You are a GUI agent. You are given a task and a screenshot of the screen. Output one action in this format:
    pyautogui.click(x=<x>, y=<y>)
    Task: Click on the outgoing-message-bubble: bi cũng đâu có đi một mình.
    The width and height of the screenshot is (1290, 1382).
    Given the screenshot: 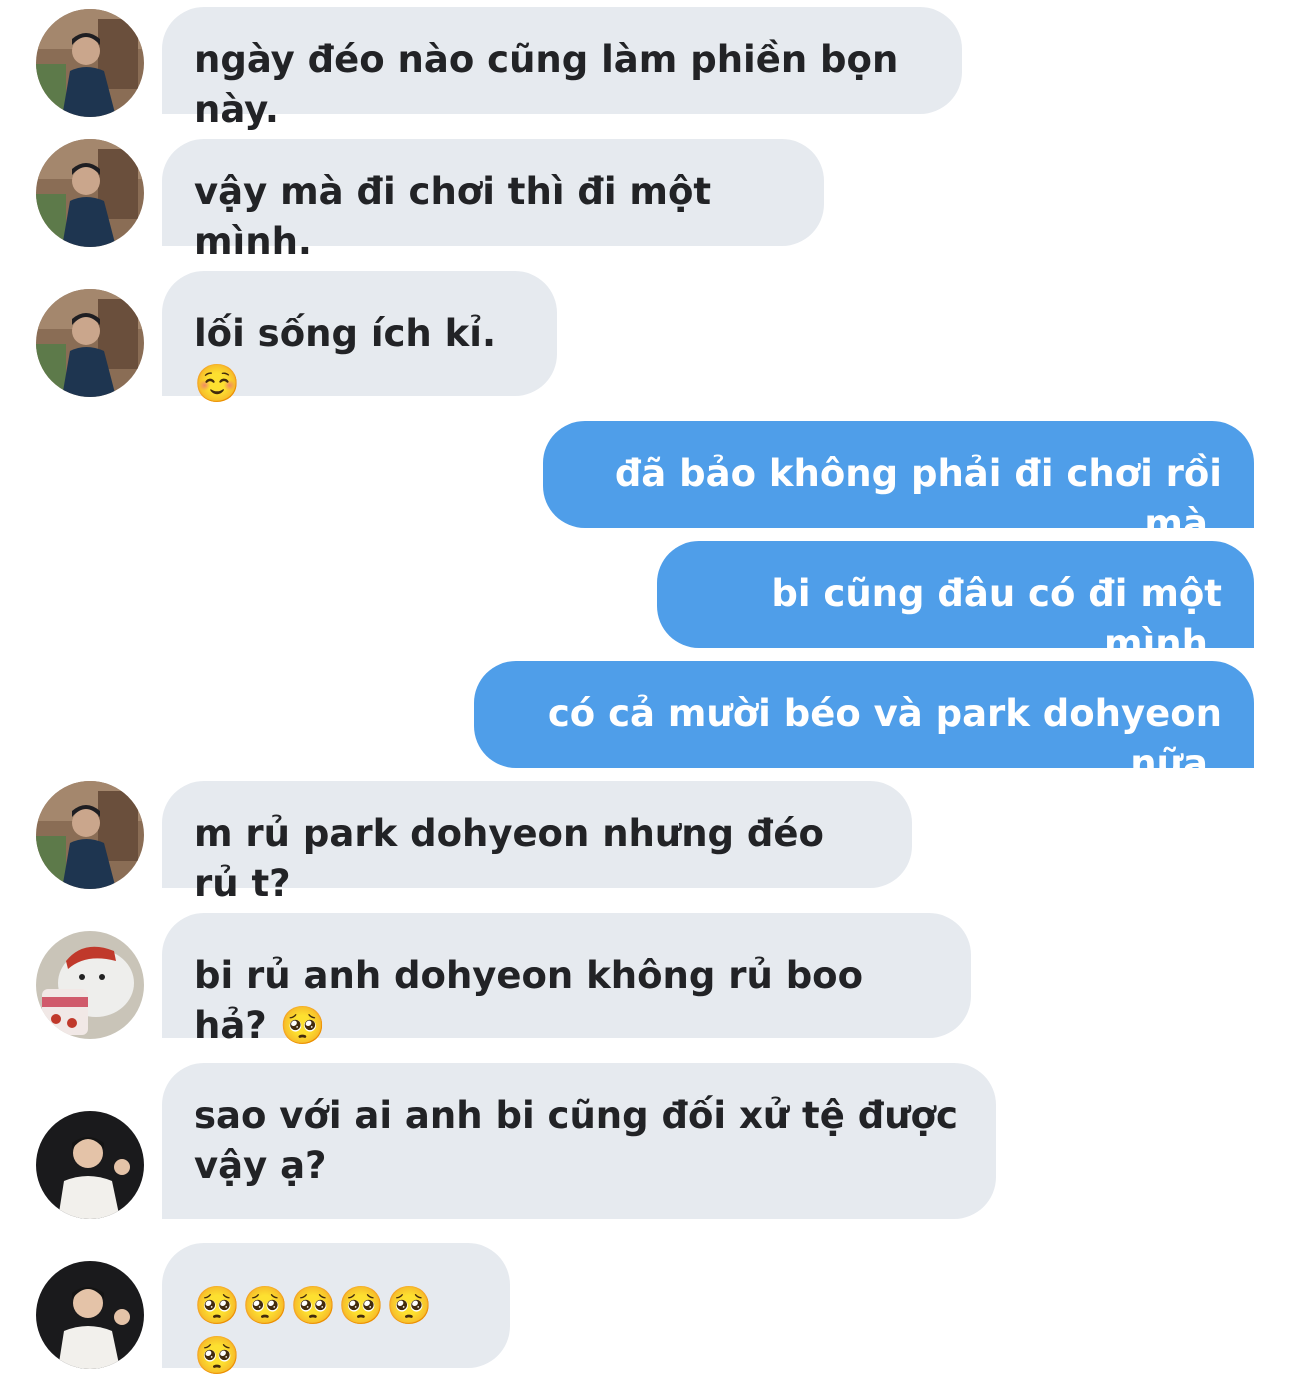 What is the action you would take?
    pyautogui.click(x=955, y=603)
    